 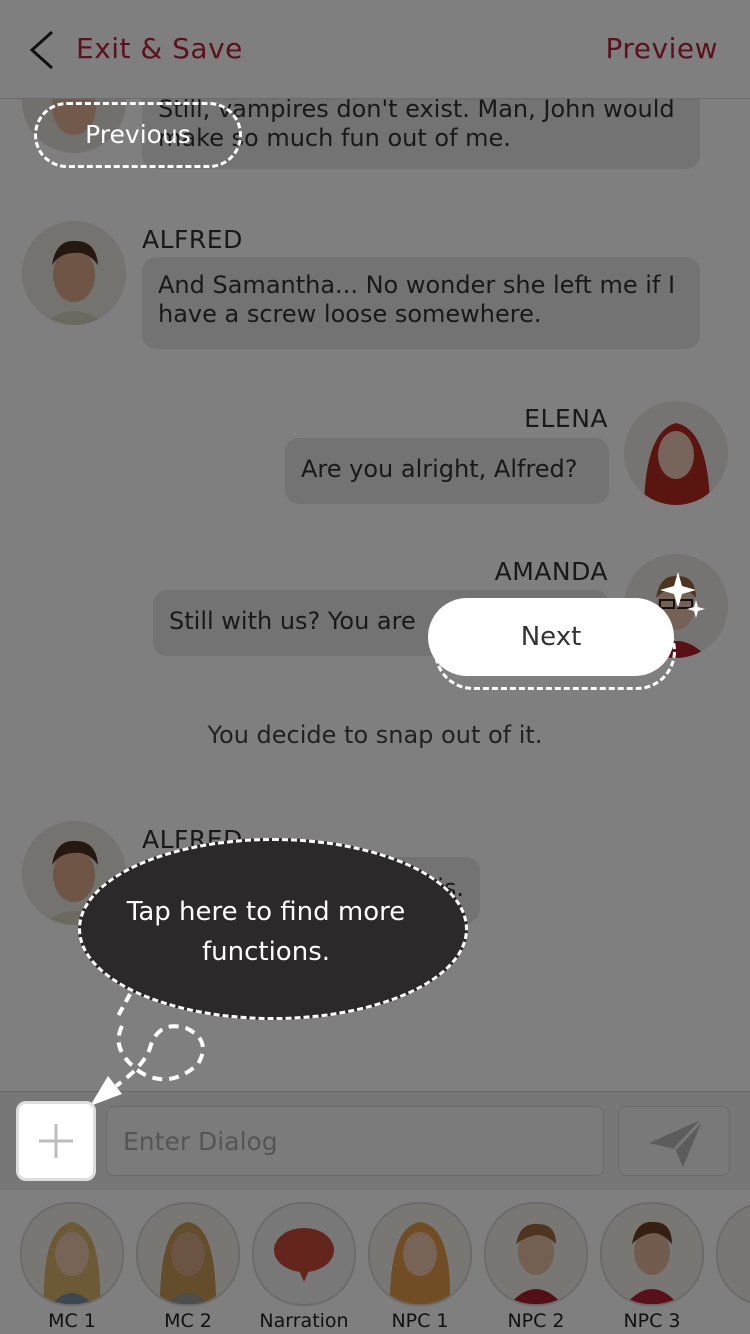 I want to click on previous-button: Previous, so click(x=138, y=135).